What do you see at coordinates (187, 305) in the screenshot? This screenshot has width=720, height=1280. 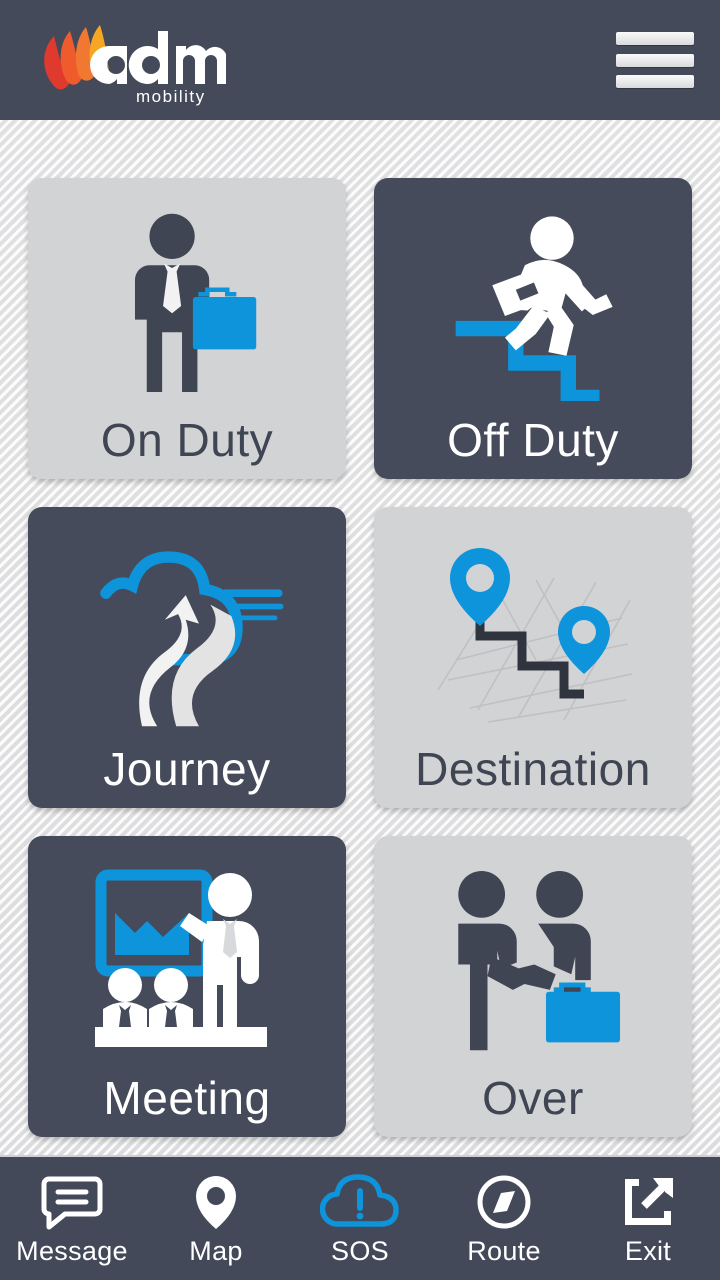 I see `businessman-briefcase-icon` at bounding box center [187, 305].